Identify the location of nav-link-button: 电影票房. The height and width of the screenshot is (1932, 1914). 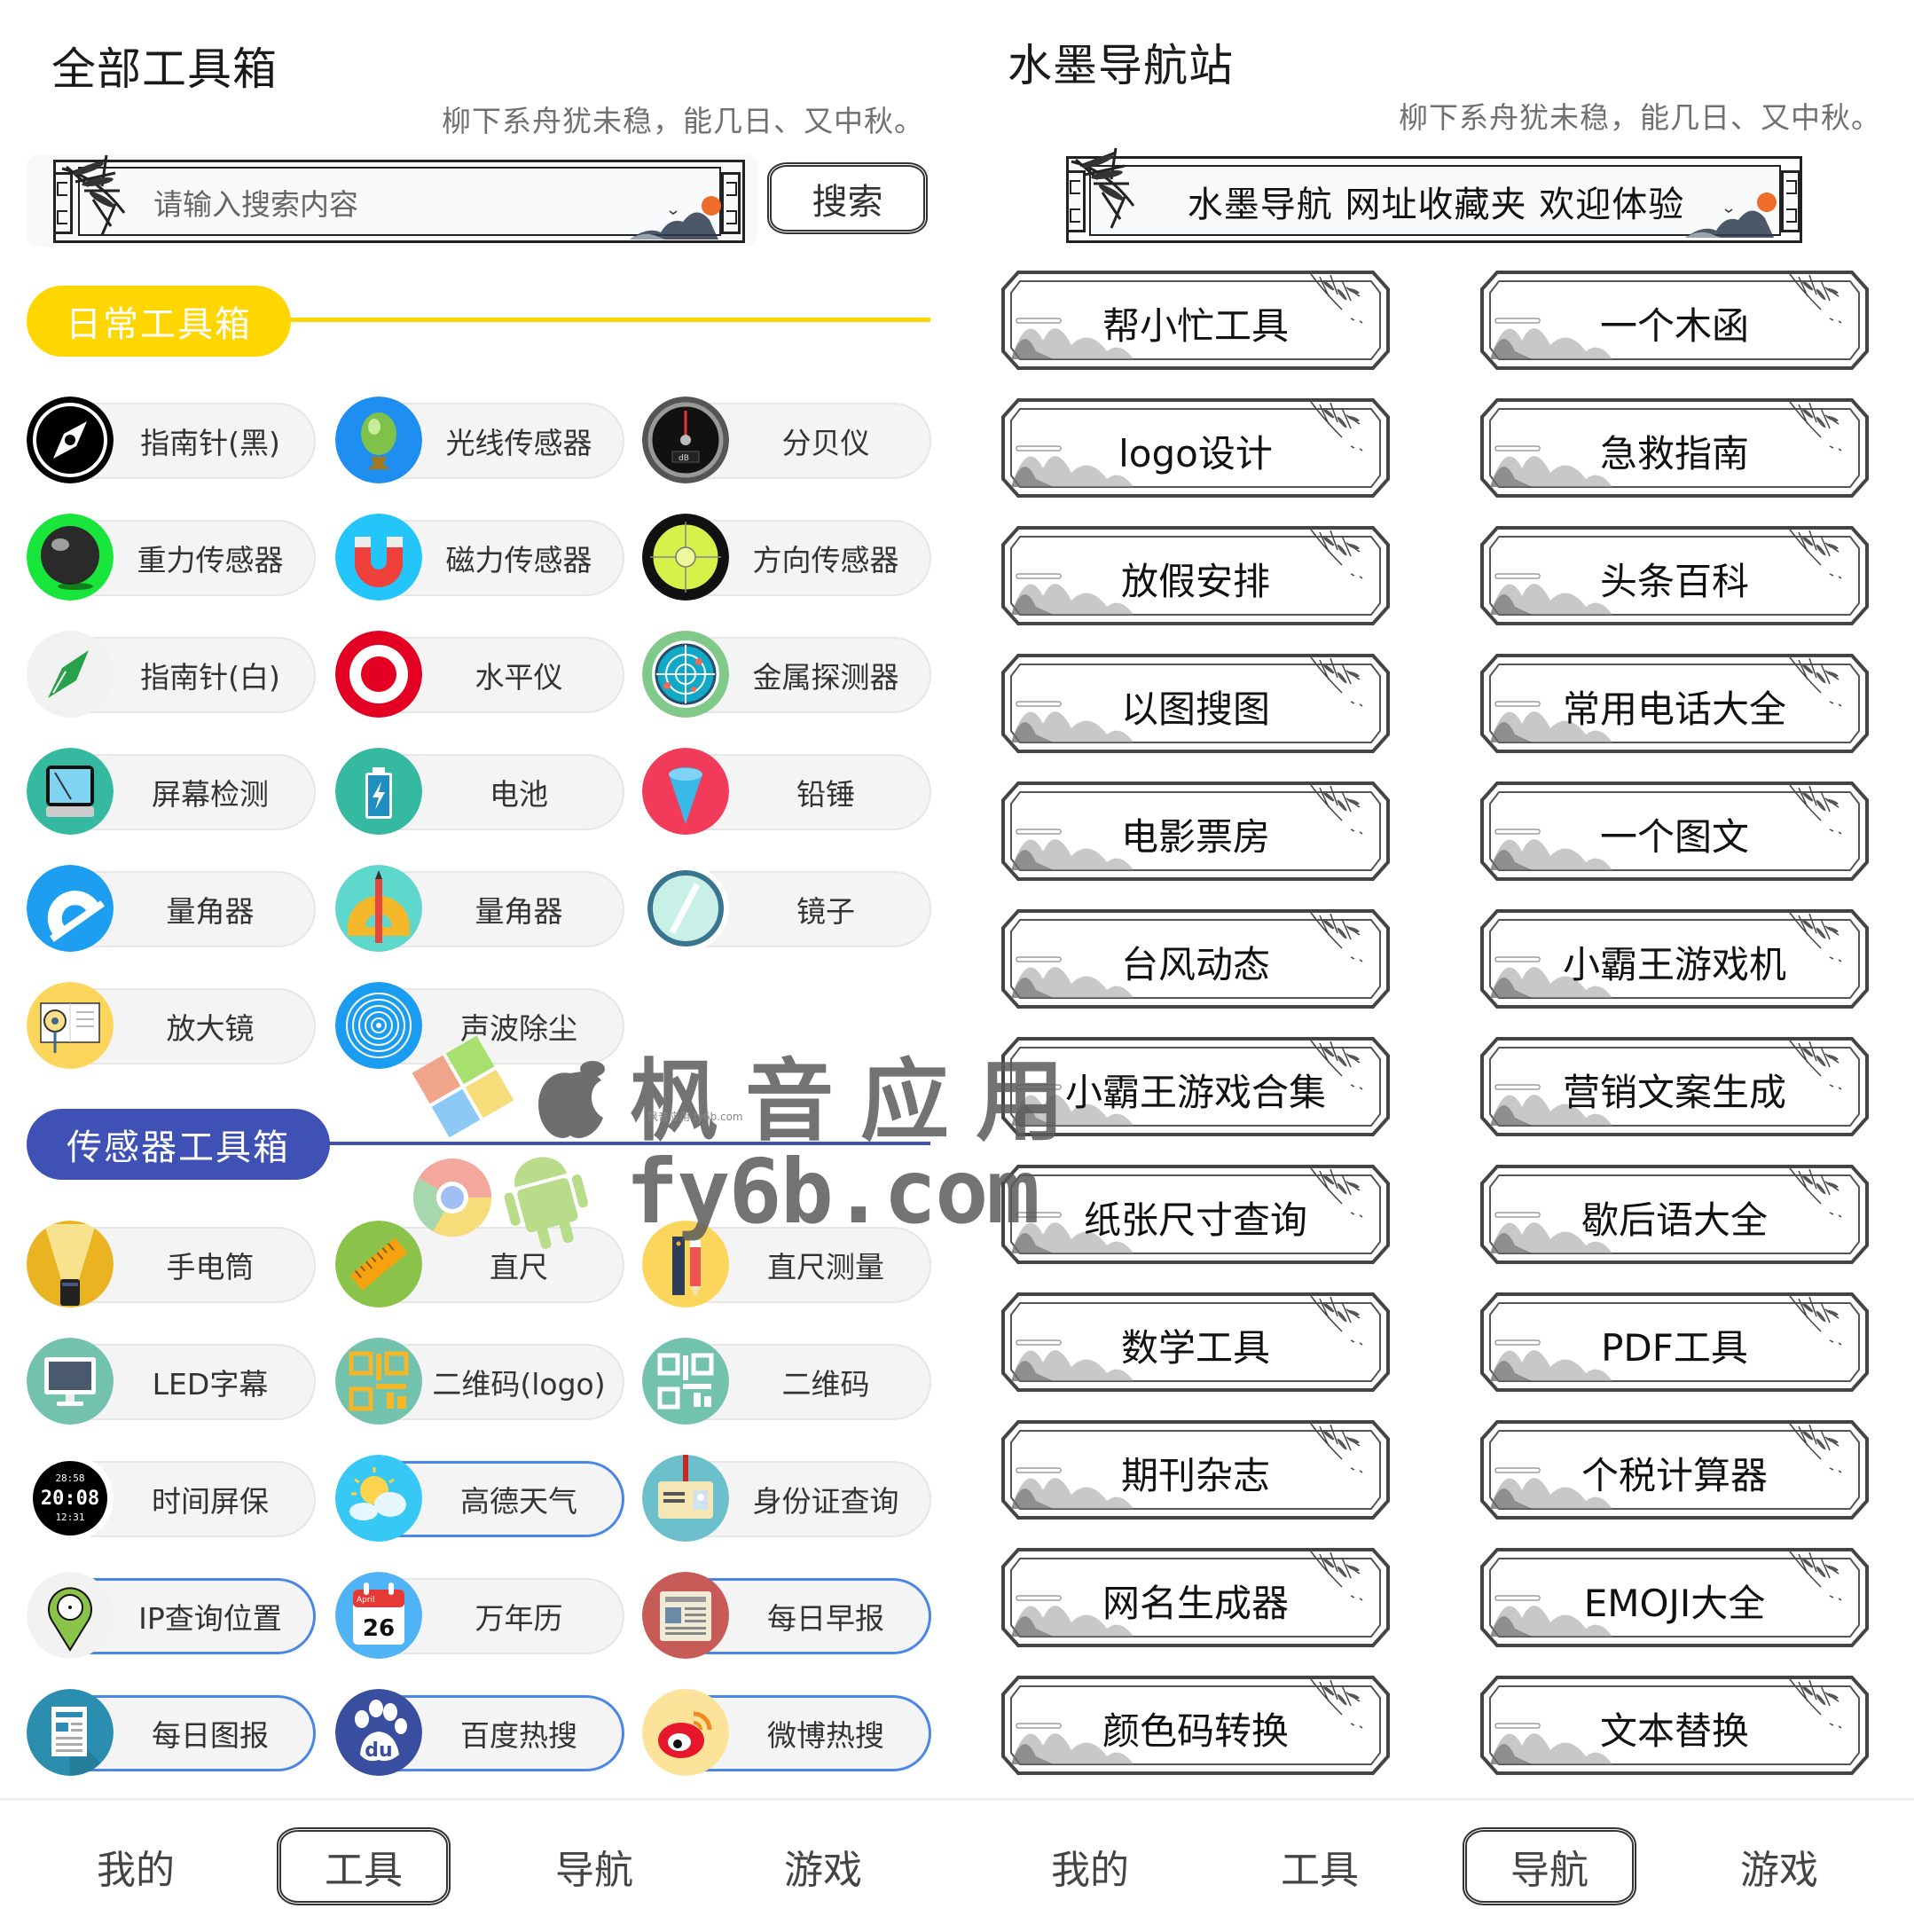
(1195, 831).